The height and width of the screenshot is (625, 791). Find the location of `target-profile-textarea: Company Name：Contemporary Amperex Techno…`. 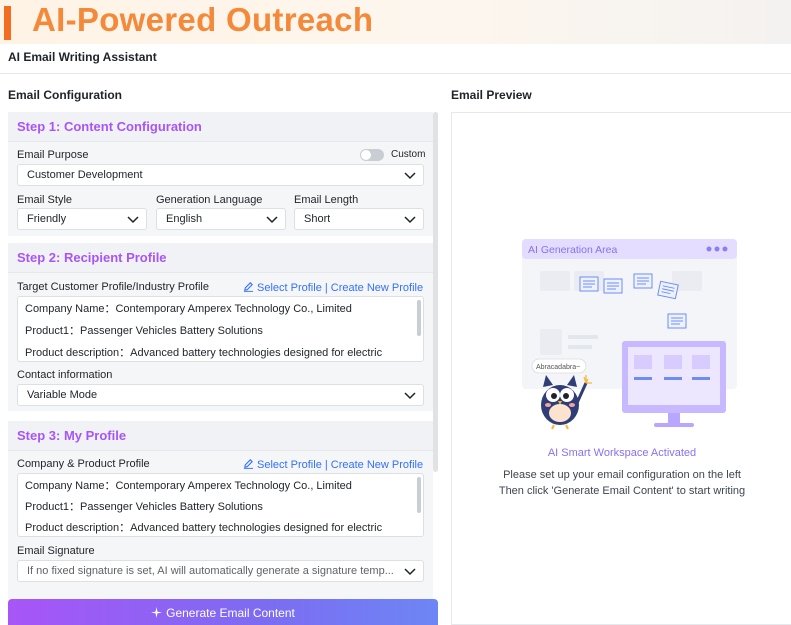

target-profile-textarea: Company Name：Contemporary Amperex Techno… is located at coordinates (220, 329).